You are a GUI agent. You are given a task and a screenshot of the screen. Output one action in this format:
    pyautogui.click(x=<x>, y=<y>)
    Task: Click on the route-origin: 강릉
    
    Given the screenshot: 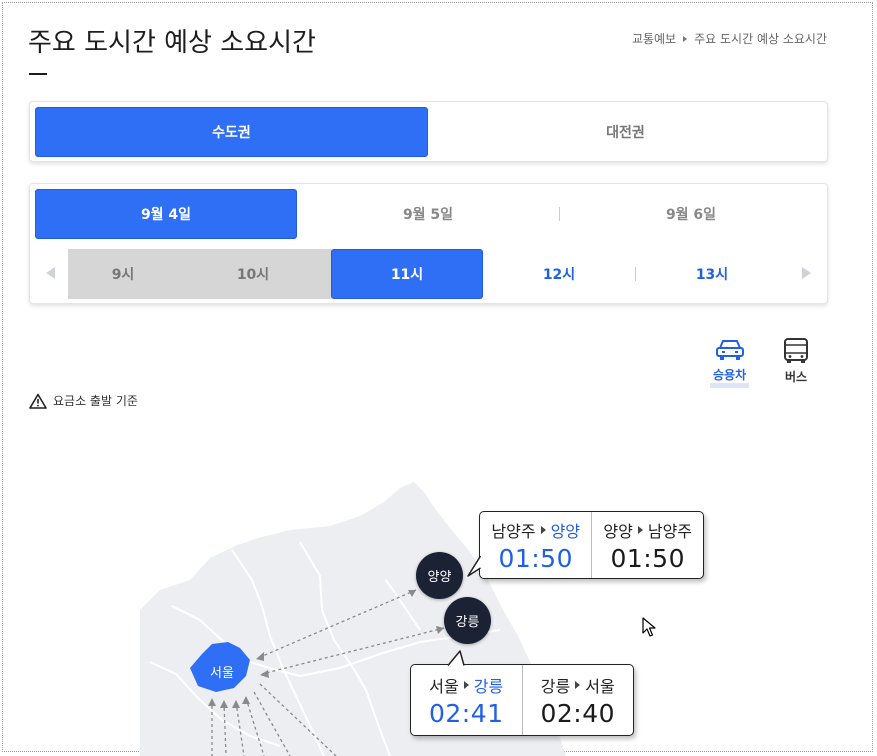 What is the action you would take?
    pyautogui.click(x=555, y=686)
    